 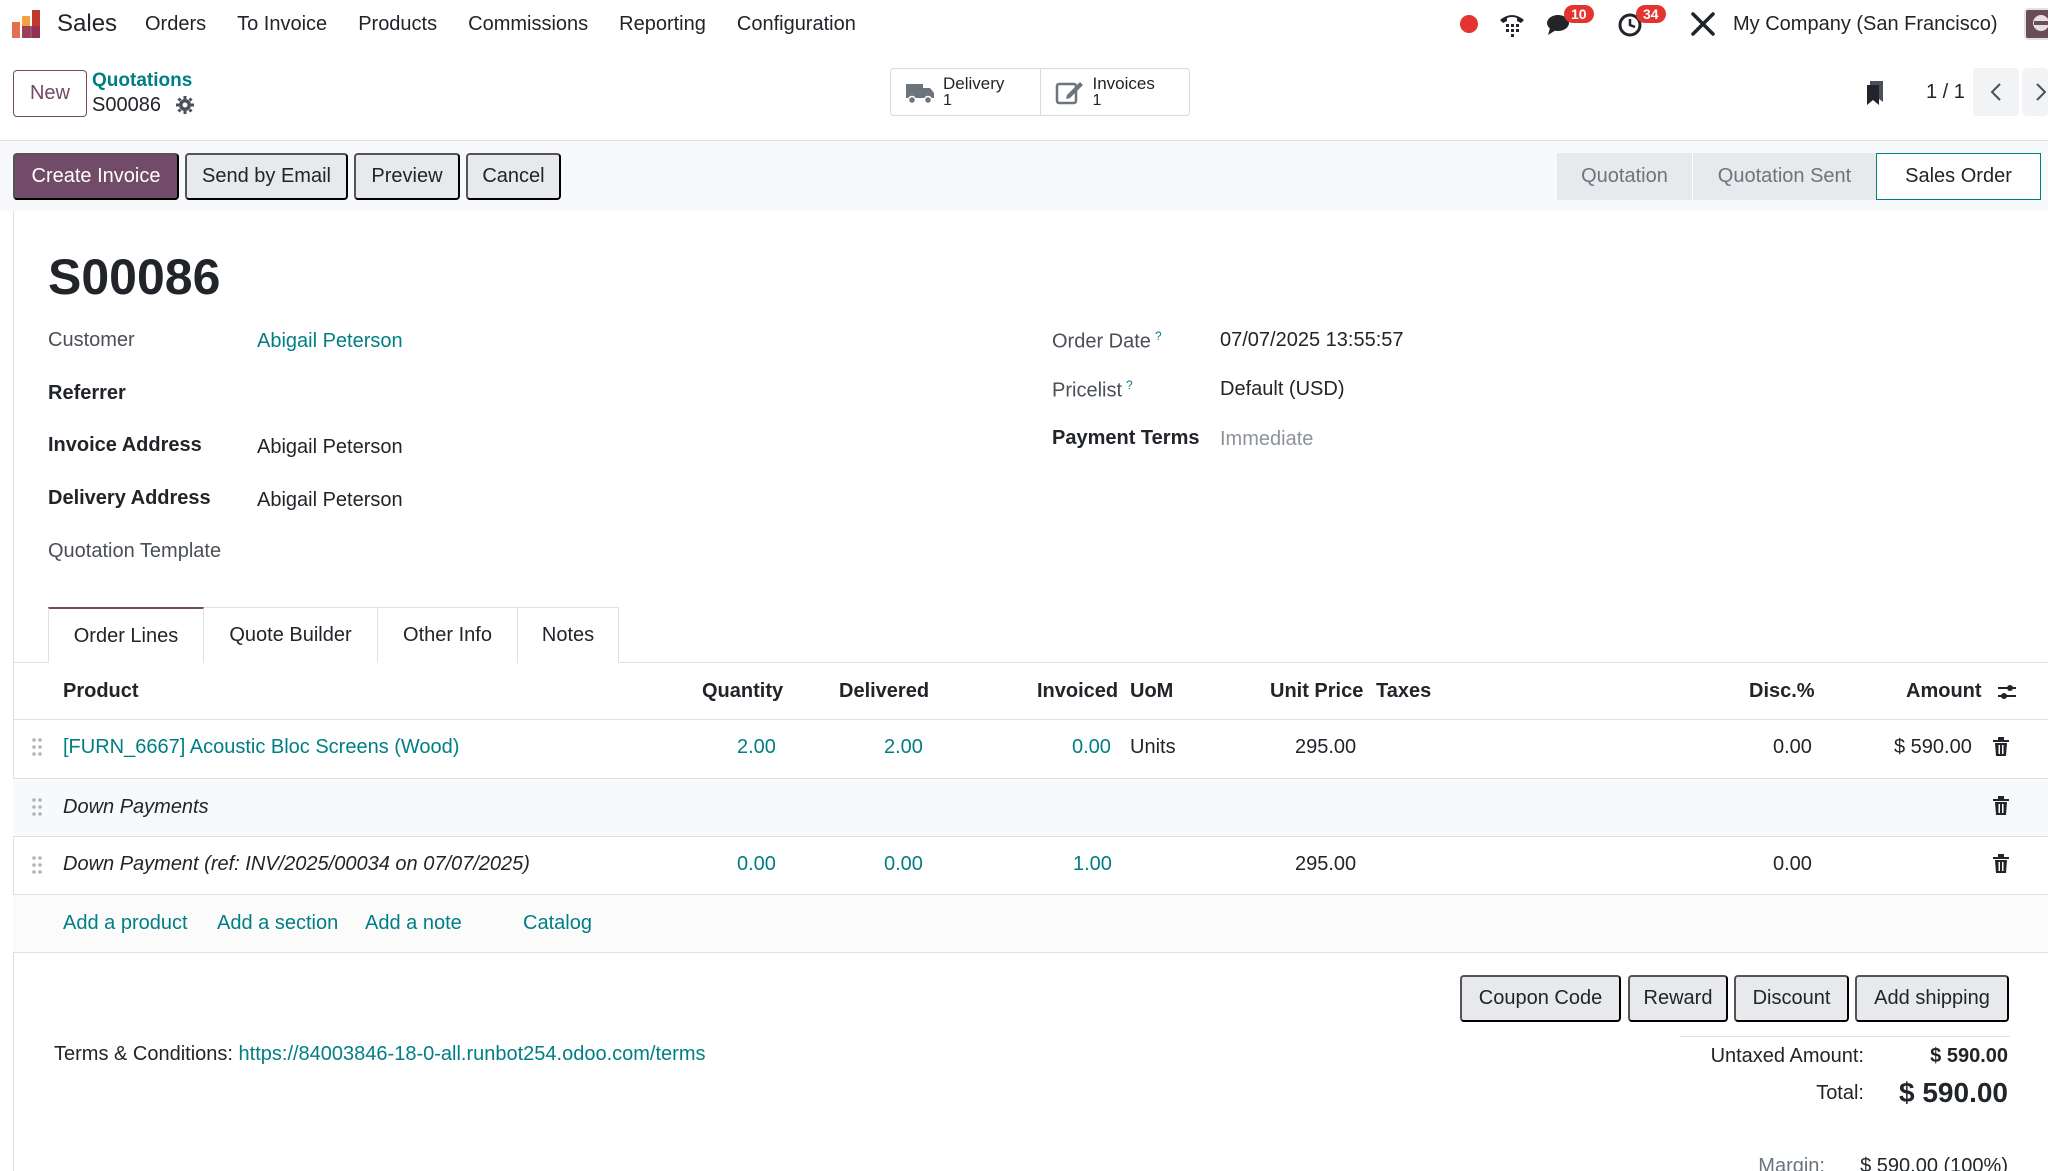 I want to click on breadcrumb-quotations: Quotations, so click(x=142, y=81).